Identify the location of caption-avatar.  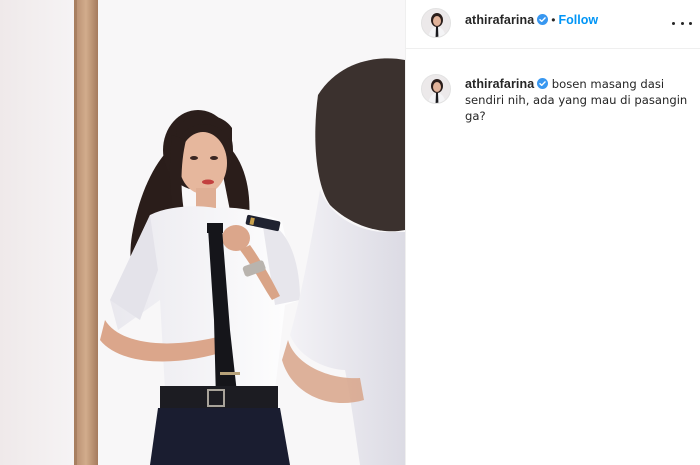
(436, 89).